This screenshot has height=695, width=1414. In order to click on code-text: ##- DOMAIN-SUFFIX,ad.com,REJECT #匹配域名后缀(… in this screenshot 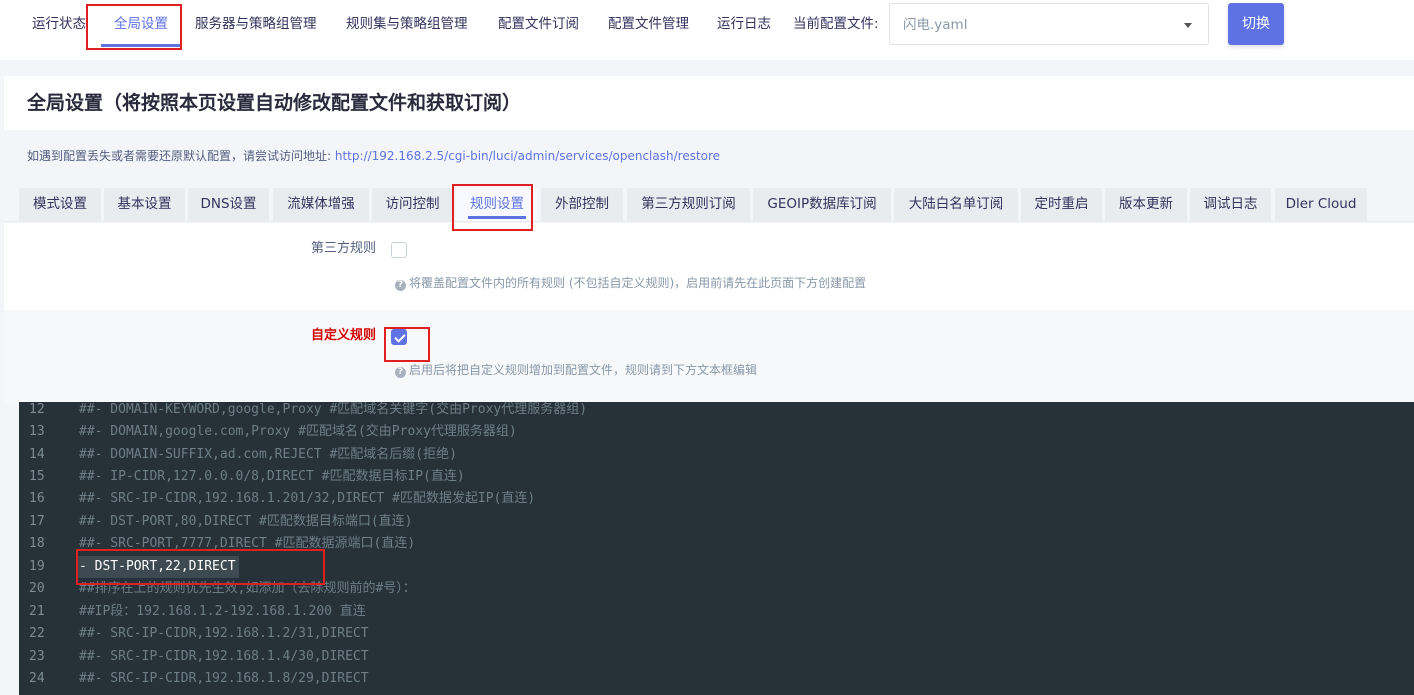, I will do `click(268, 455)`.